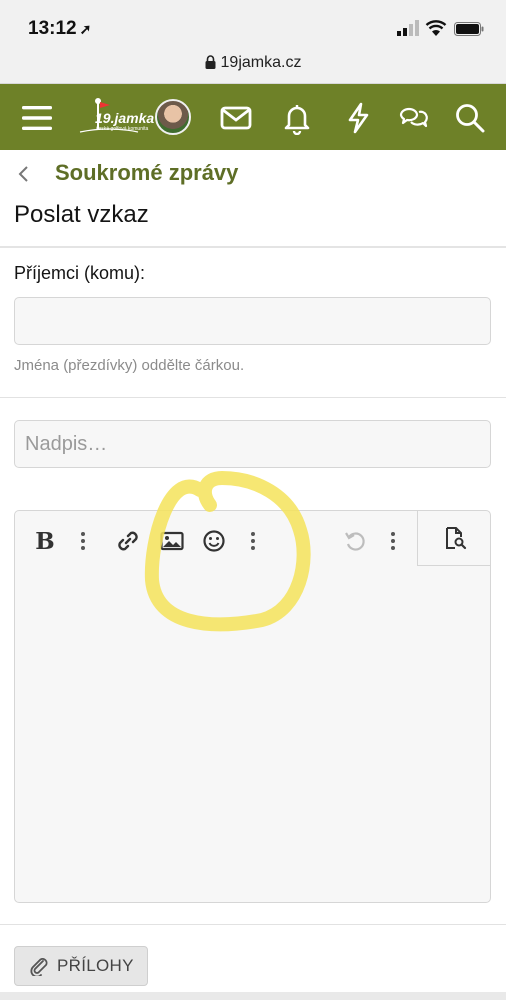  Describe the element at coordinates (129, 365) in the screenshot. I see `recipients-hint: Jména (přezdívky) oddělte čárkou.` at that location.